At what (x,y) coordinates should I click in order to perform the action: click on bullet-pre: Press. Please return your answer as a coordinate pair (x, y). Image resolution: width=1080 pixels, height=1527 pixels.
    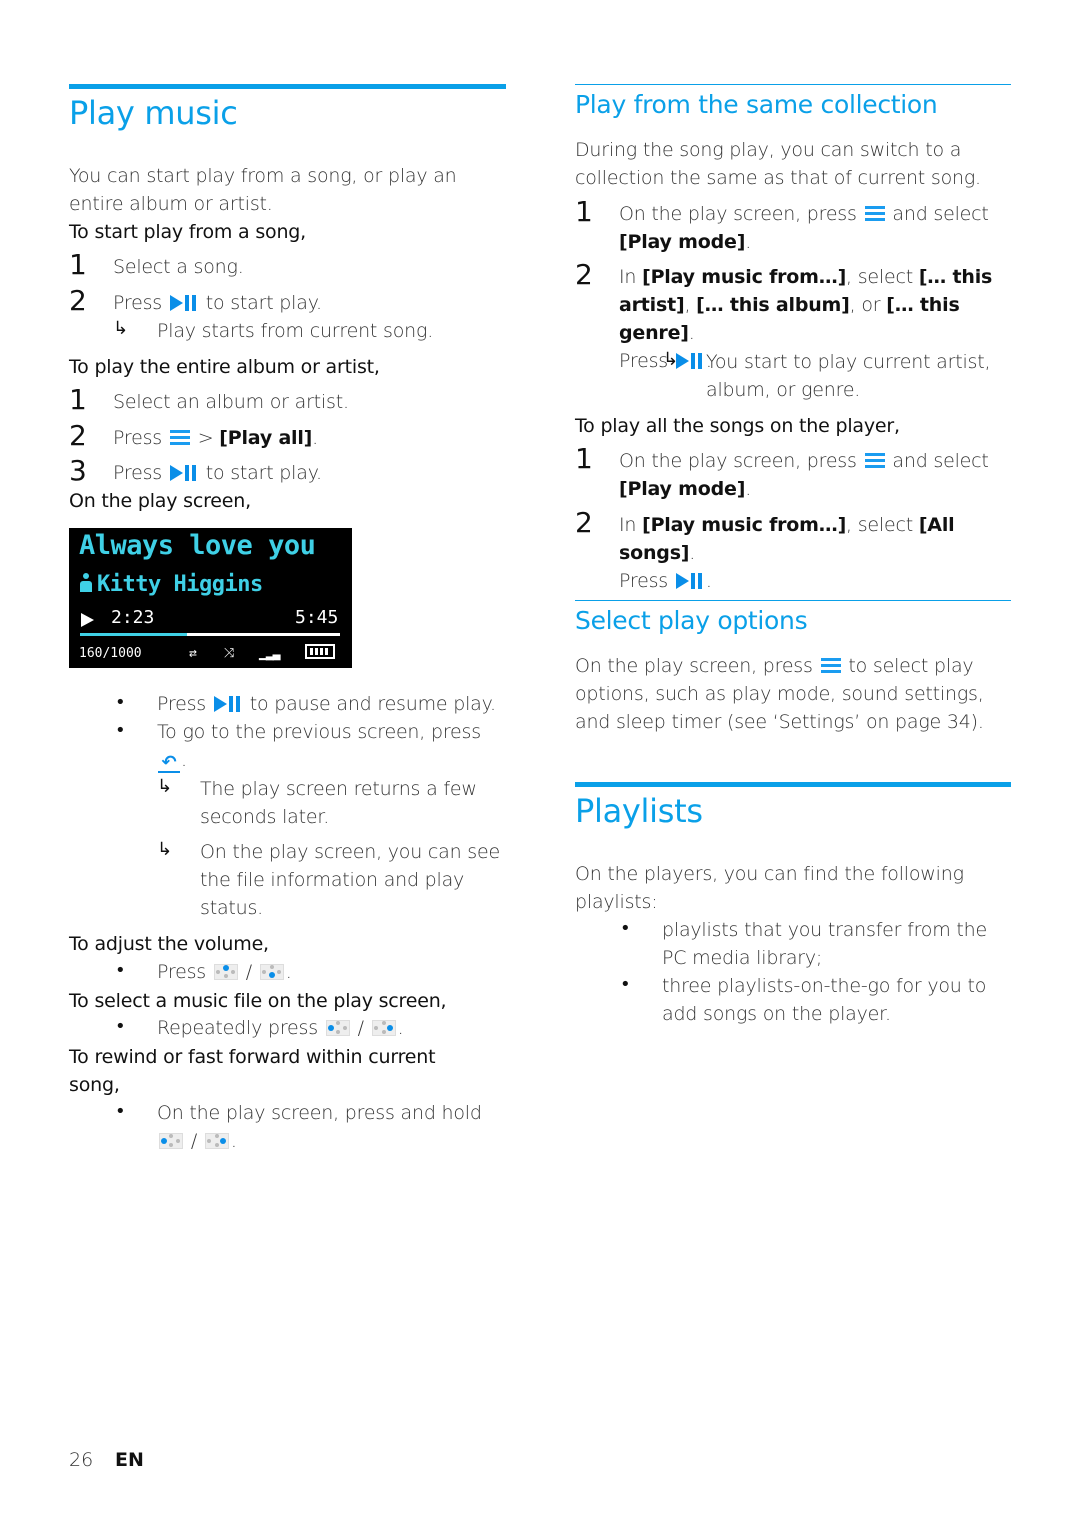
    Looking at the image, I should click on (182, 704).